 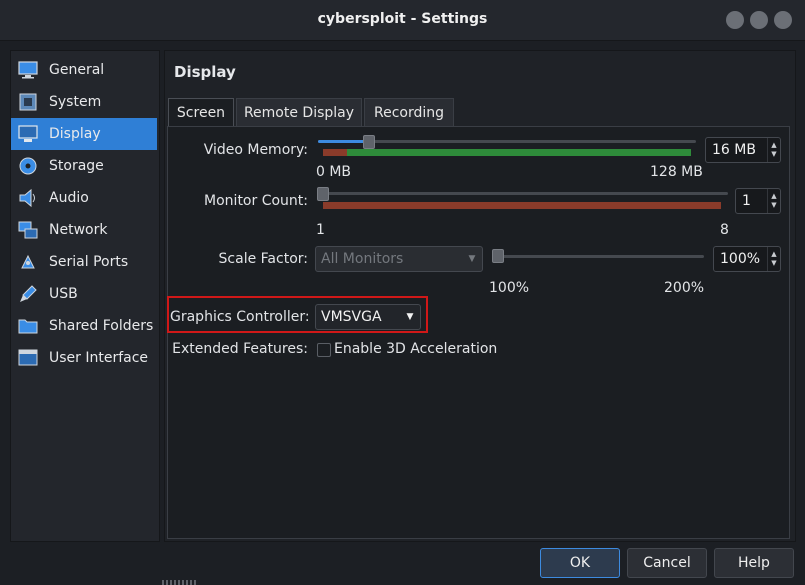 I want to click on button-label: Cancel, so click(x=667, y=563).